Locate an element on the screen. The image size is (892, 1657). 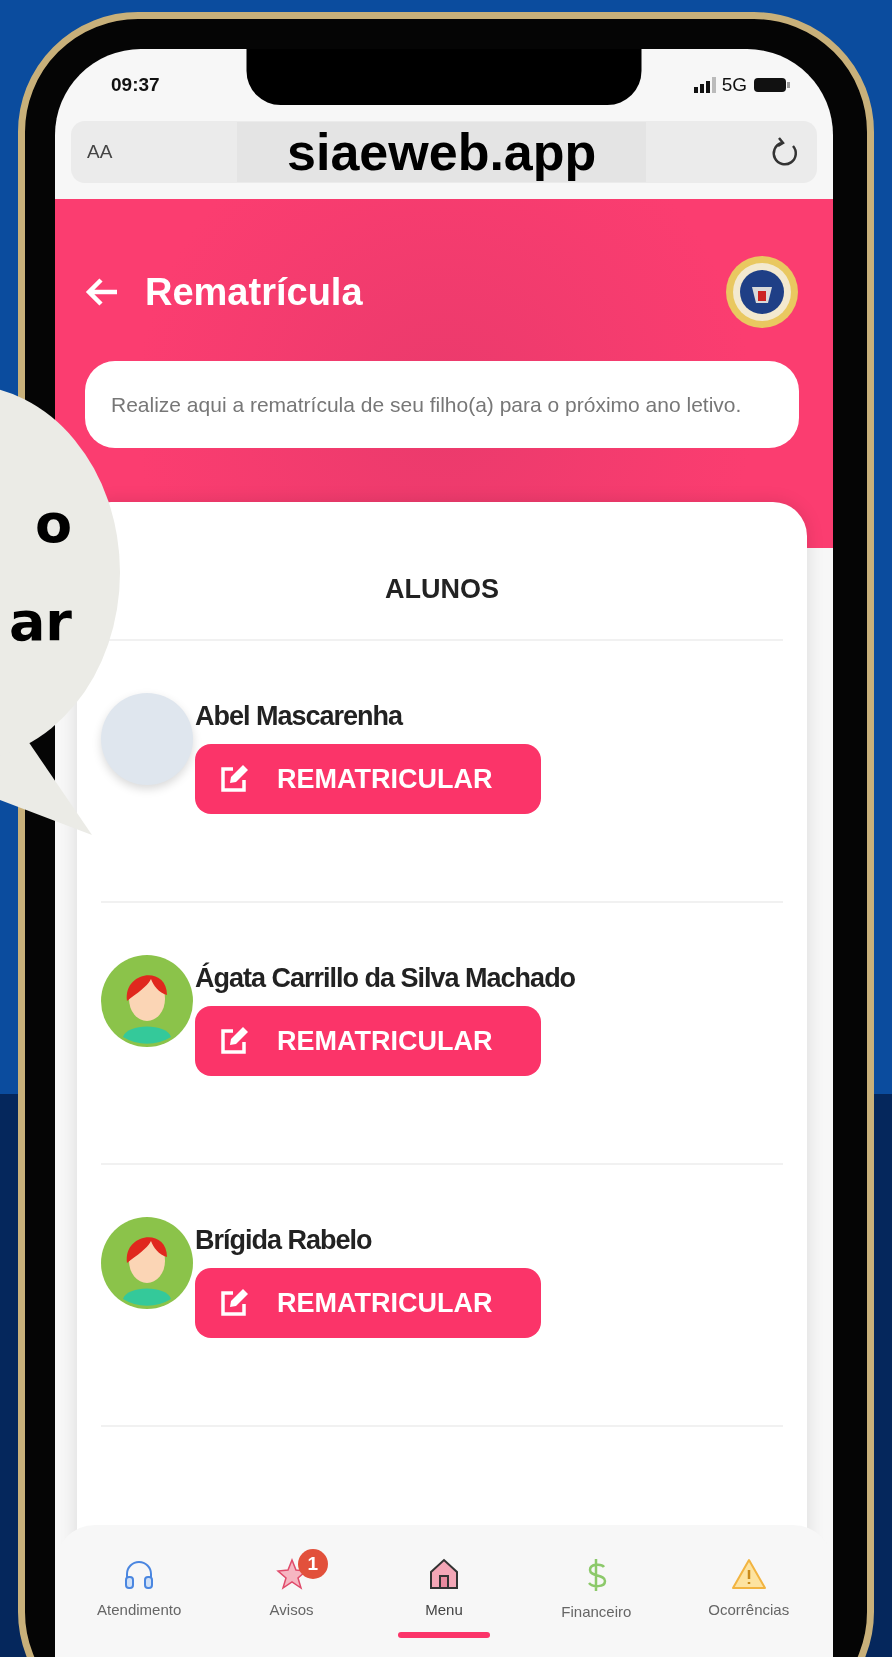
nav-tab: 1 Avisos is located at coordinates (291, 1603).